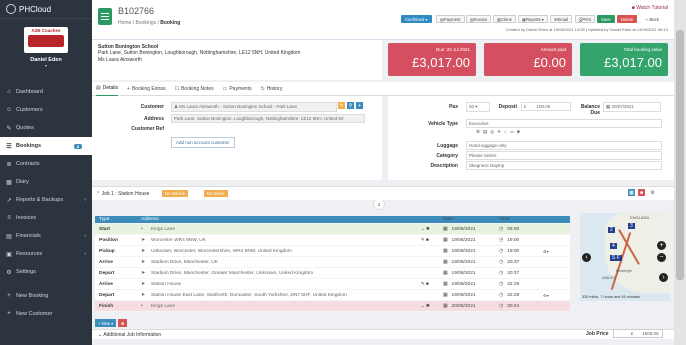 Image resolution: width=686 pixels, height=345 pixels. What do you see at coordinates (46, 110) in the screenshot?
I see `sidebar-item-customers: ☺ Customers` at bounding box center [46, 110].